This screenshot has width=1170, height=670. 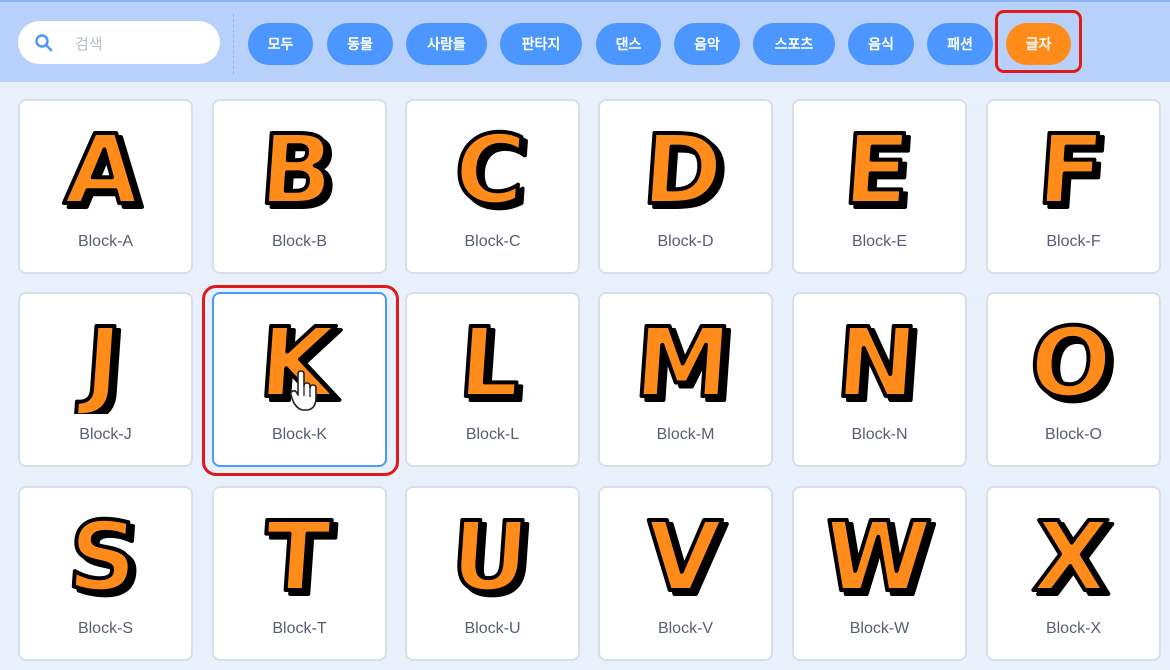 What do you see at coordinates (628, 44) in the screenshot?
I see `category-dance: 댄스` at bounding box center [628, 44].